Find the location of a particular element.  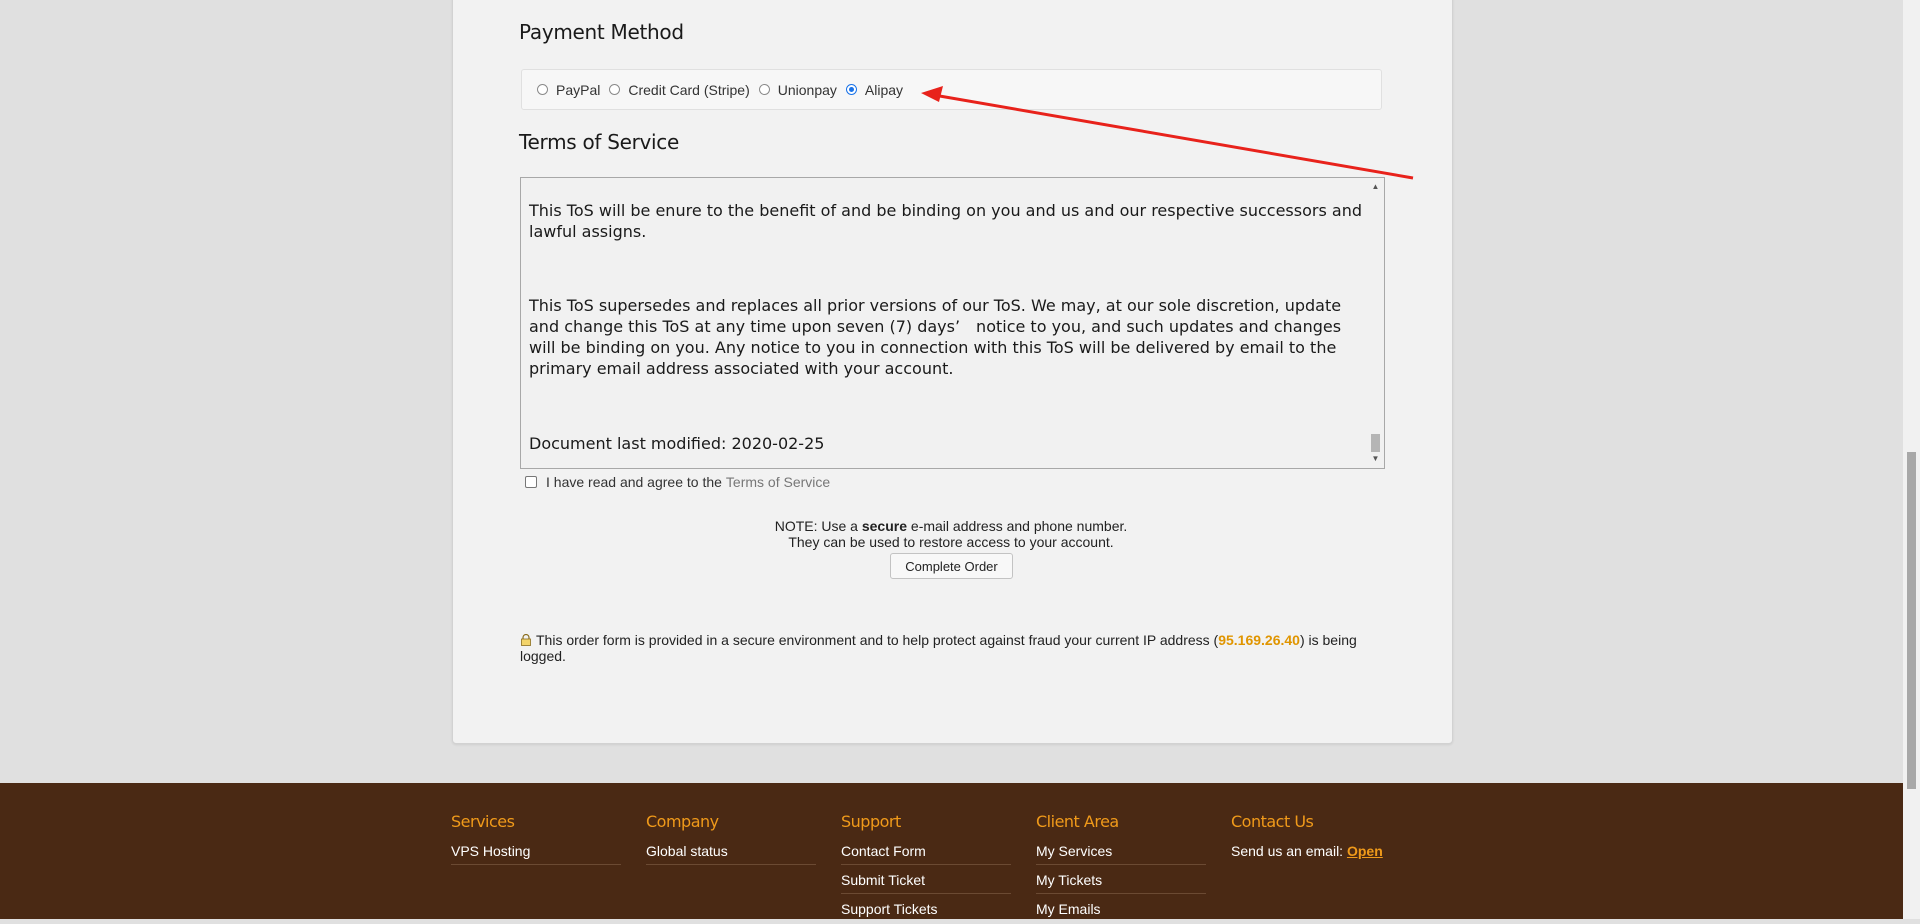

annotation-arrow-icon is located at coordinates (1167, 133).